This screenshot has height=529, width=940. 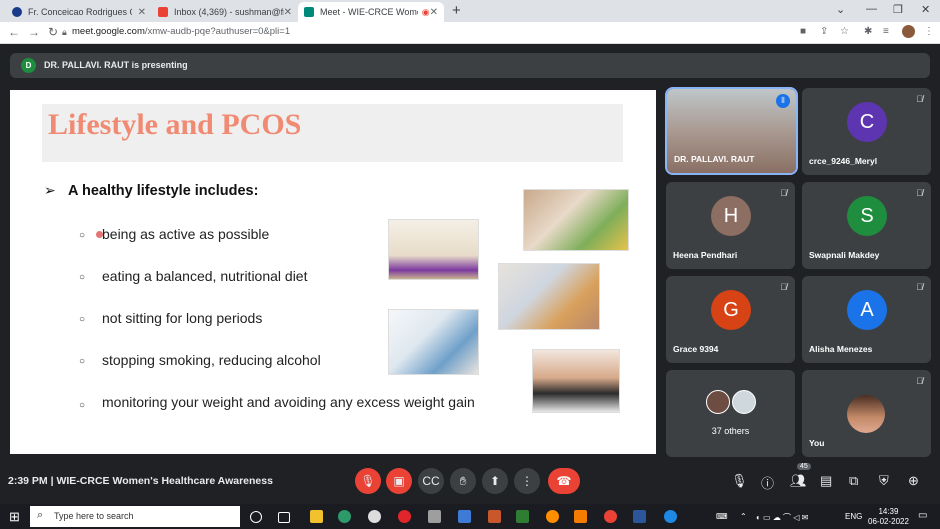 I want to click on mic-toggle-button: 🎙︎, so click(x=368, y=481).